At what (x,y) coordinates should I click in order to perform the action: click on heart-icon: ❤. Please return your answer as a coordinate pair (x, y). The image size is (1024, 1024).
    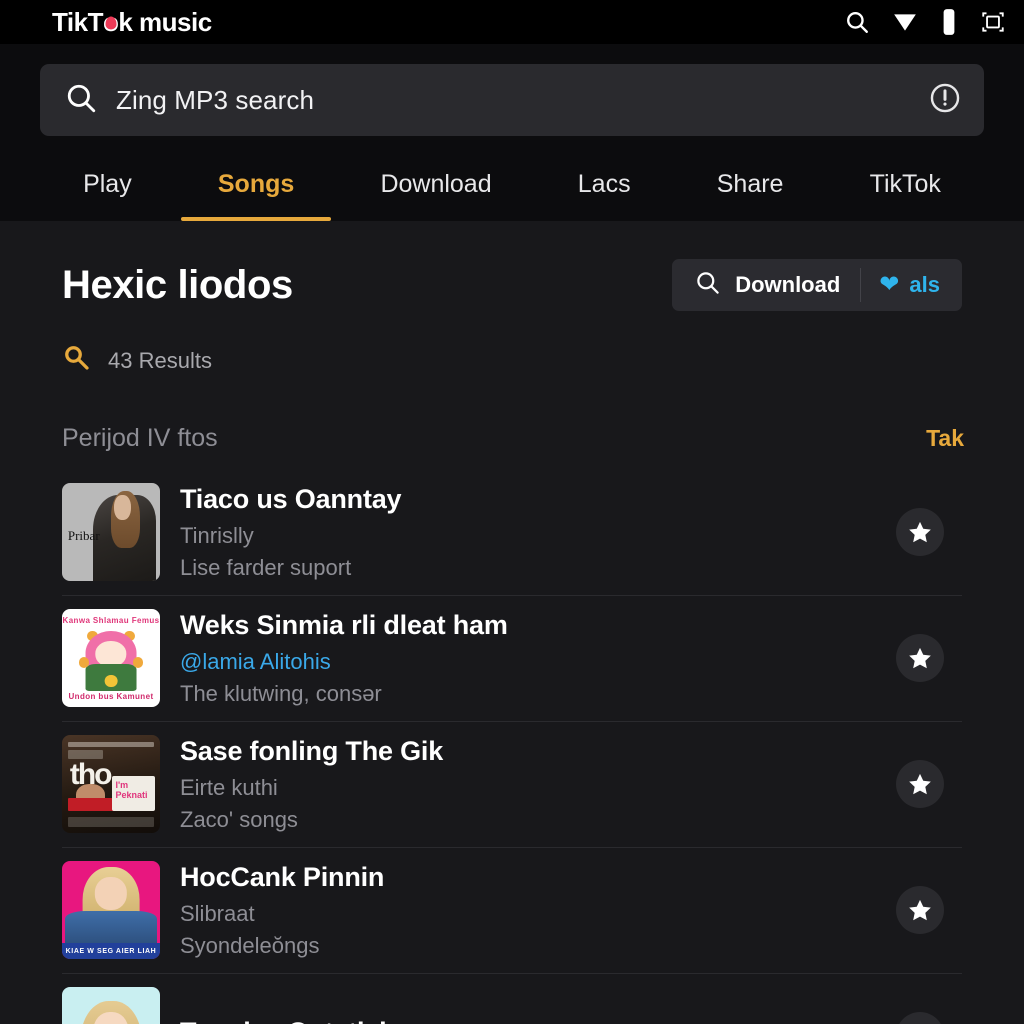
    Looking at the image, I should click on (889, 284).